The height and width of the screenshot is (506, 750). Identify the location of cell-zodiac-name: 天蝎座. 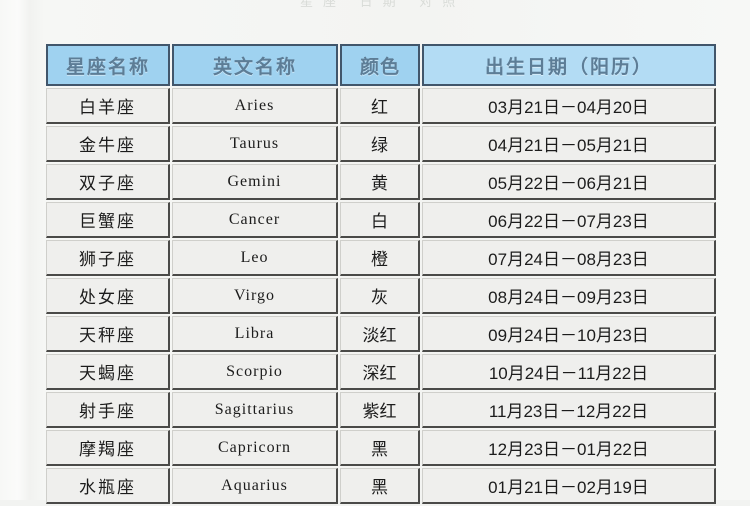
(108, 372).